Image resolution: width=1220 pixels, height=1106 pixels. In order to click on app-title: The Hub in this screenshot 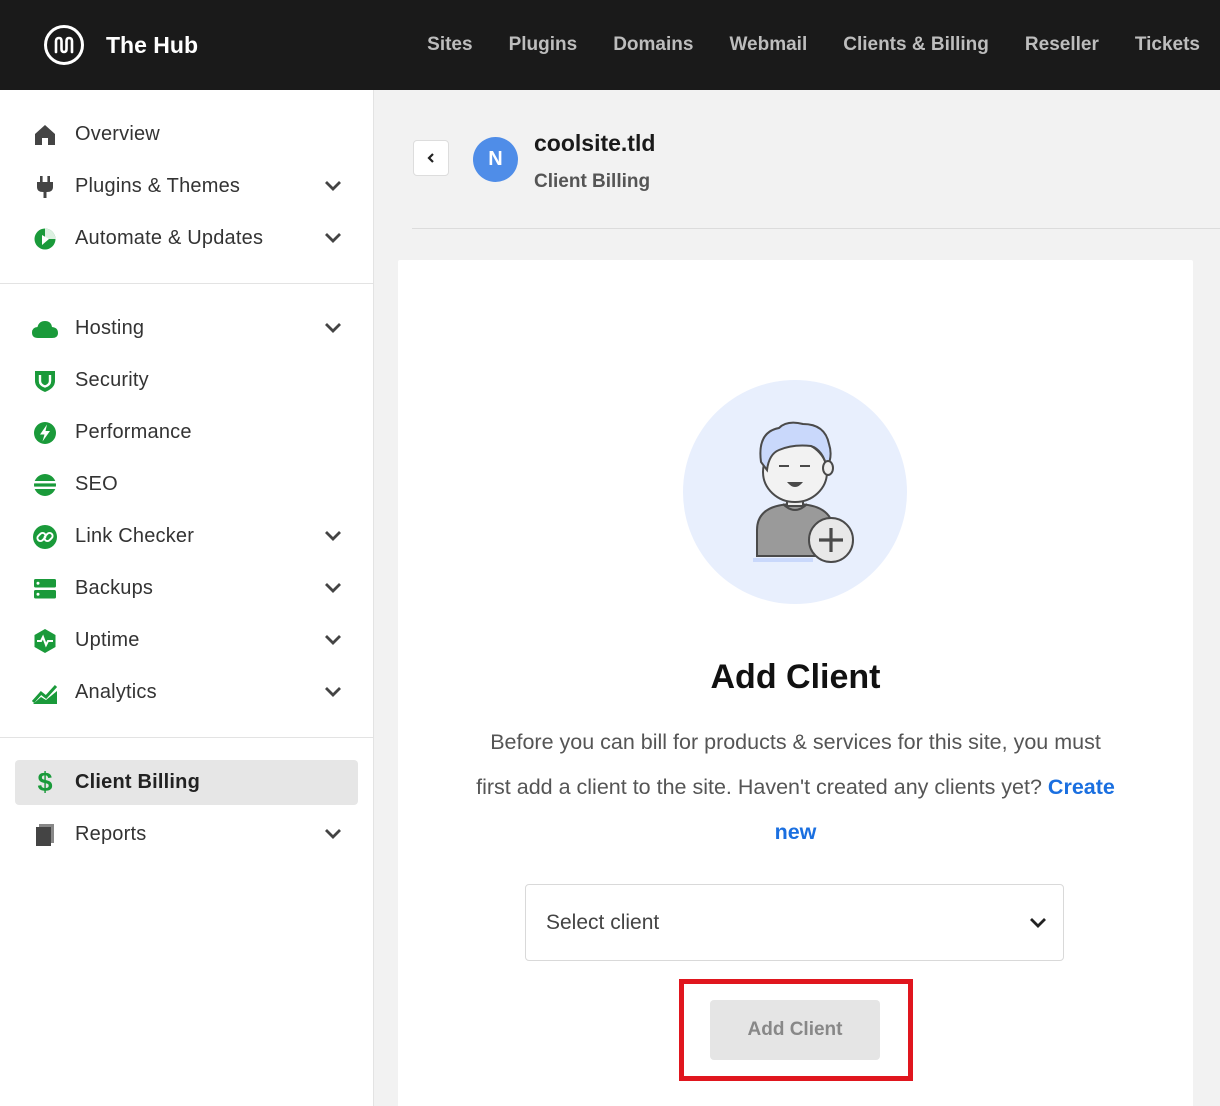, I will do `click(152, 44)`.